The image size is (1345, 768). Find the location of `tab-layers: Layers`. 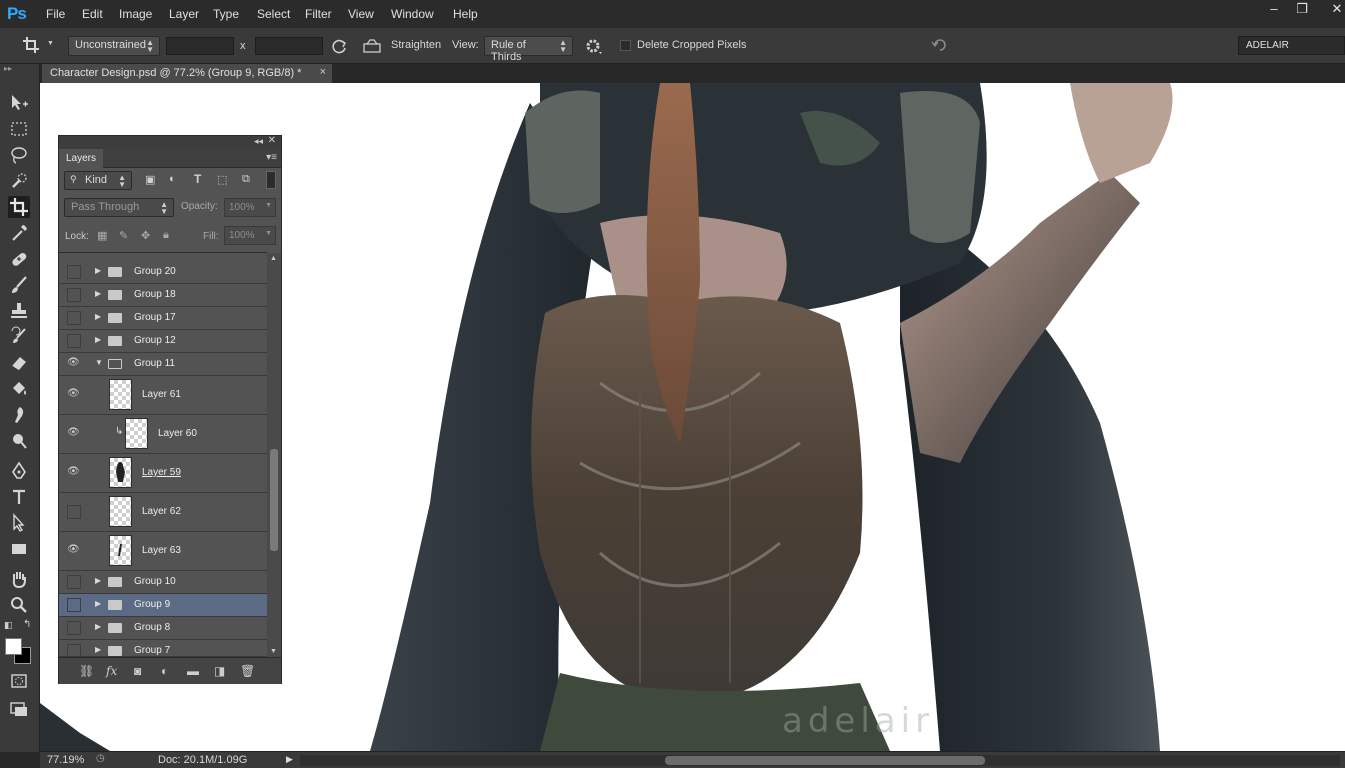

tab-layers: Layers is located at coordinates (81, 158).